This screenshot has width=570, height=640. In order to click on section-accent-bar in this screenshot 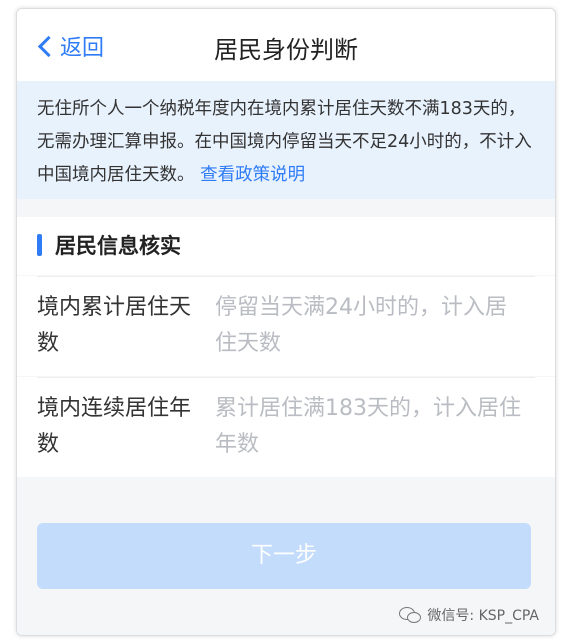, I will do `click(39, 245)`.